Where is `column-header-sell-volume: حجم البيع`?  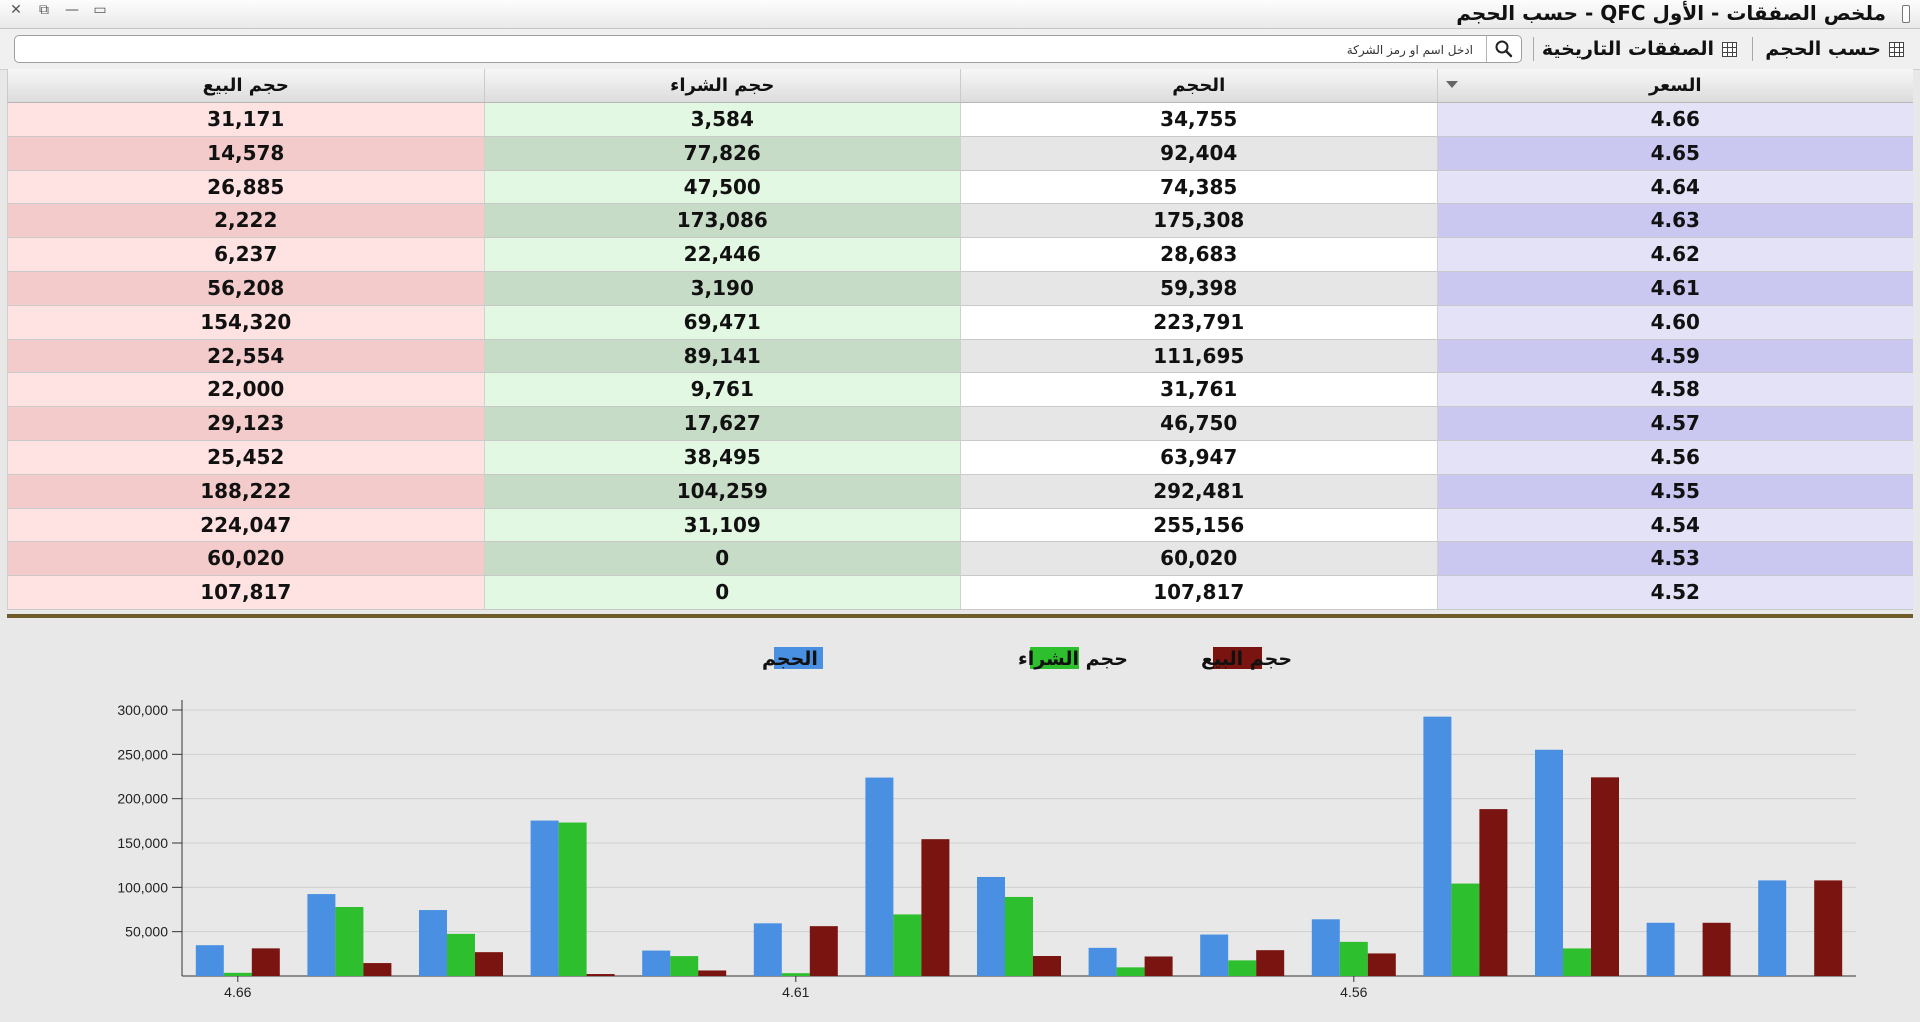 column-header-sell-volume: حجم البيع is located at coordinates (245, 85).